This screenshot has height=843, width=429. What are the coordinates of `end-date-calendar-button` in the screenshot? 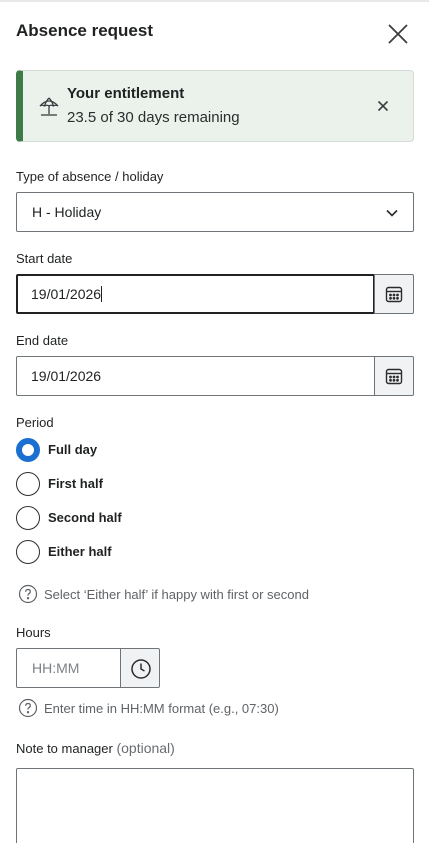 It's located at (394, 376).